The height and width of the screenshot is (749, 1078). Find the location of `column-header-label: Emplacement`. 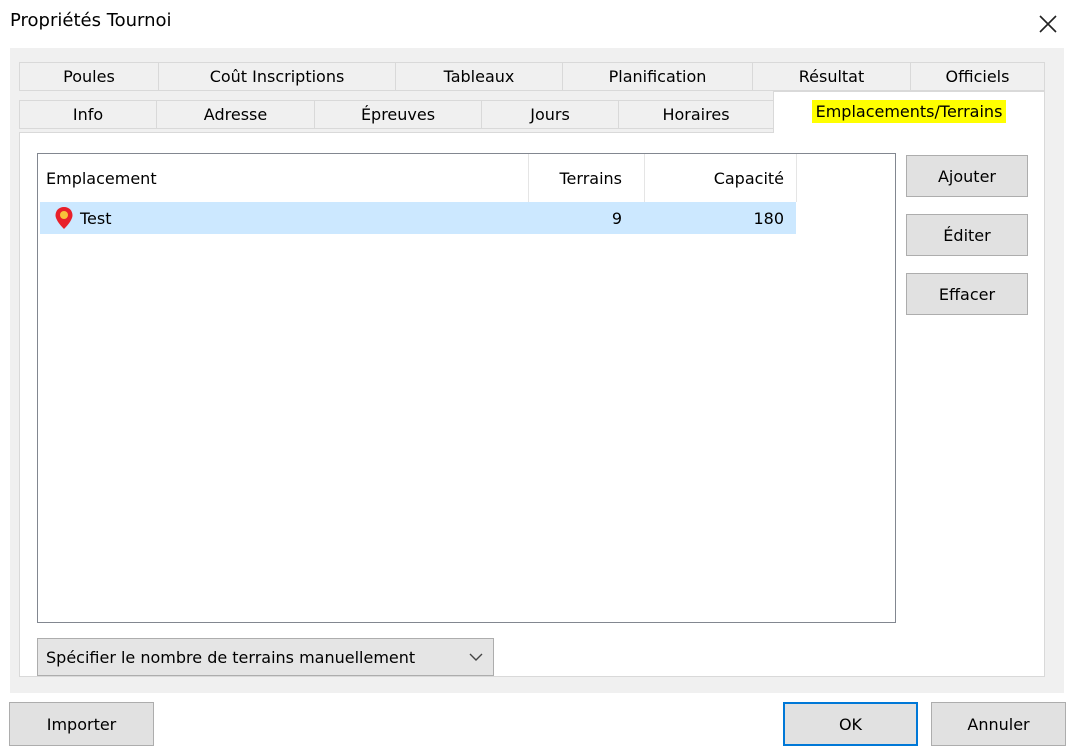

column-header-label: Emplacement is located at coordinates (101, 178).